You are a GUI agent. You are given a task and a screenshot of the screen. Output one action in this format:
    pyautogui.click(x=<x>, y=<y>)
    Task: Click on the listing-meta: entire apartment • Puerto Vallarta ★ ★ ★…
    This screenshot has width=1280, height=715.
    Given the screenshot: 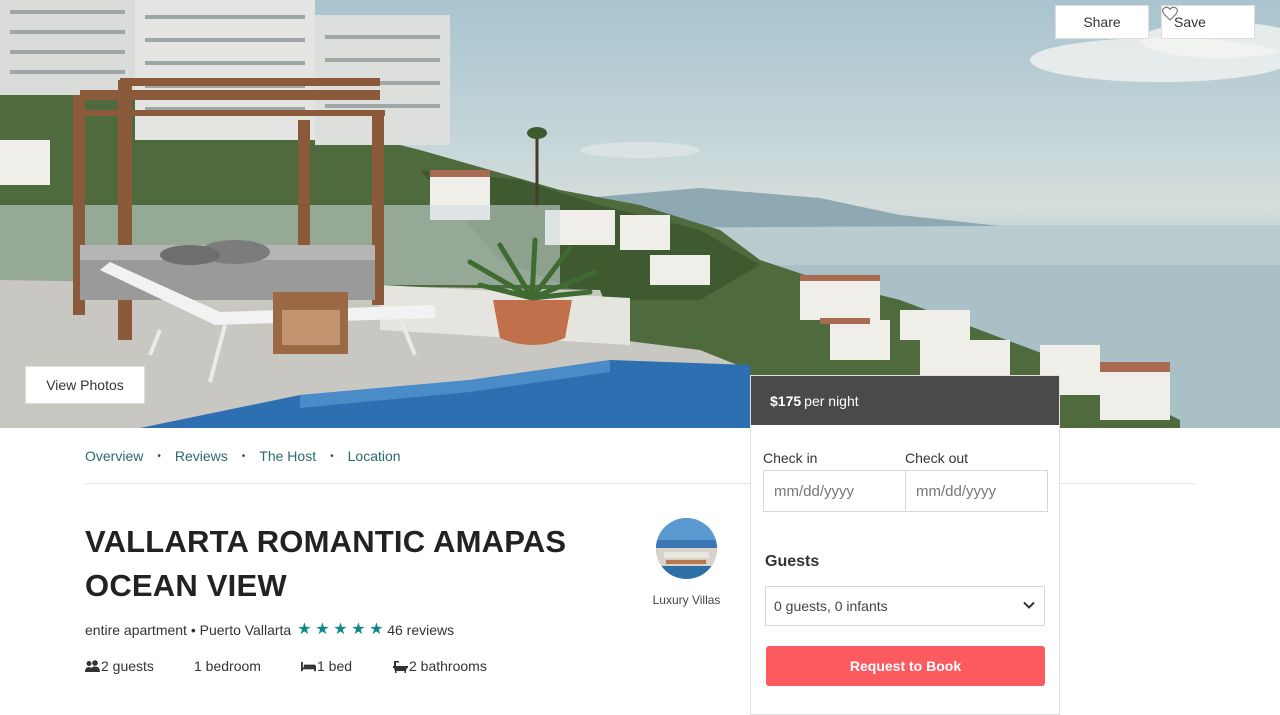 What is the action you would take?
    pyautogui.click(x=269, y=630)
    